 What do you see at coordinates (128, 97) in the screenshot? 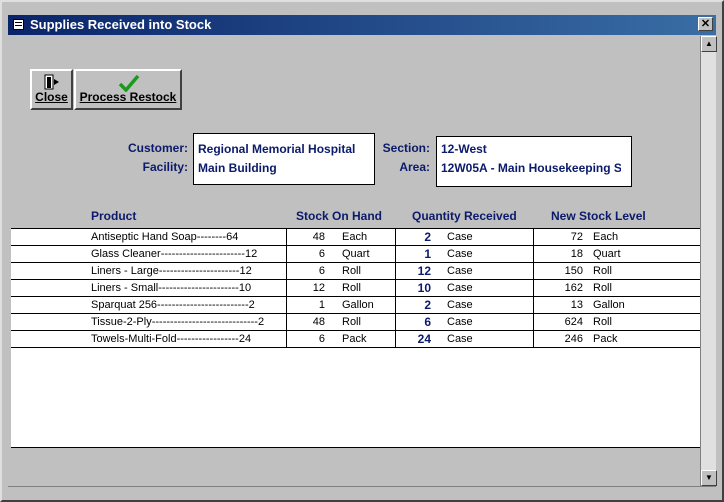
I see `process-restock-label: Process Restock` at bounding box center [128, 97].